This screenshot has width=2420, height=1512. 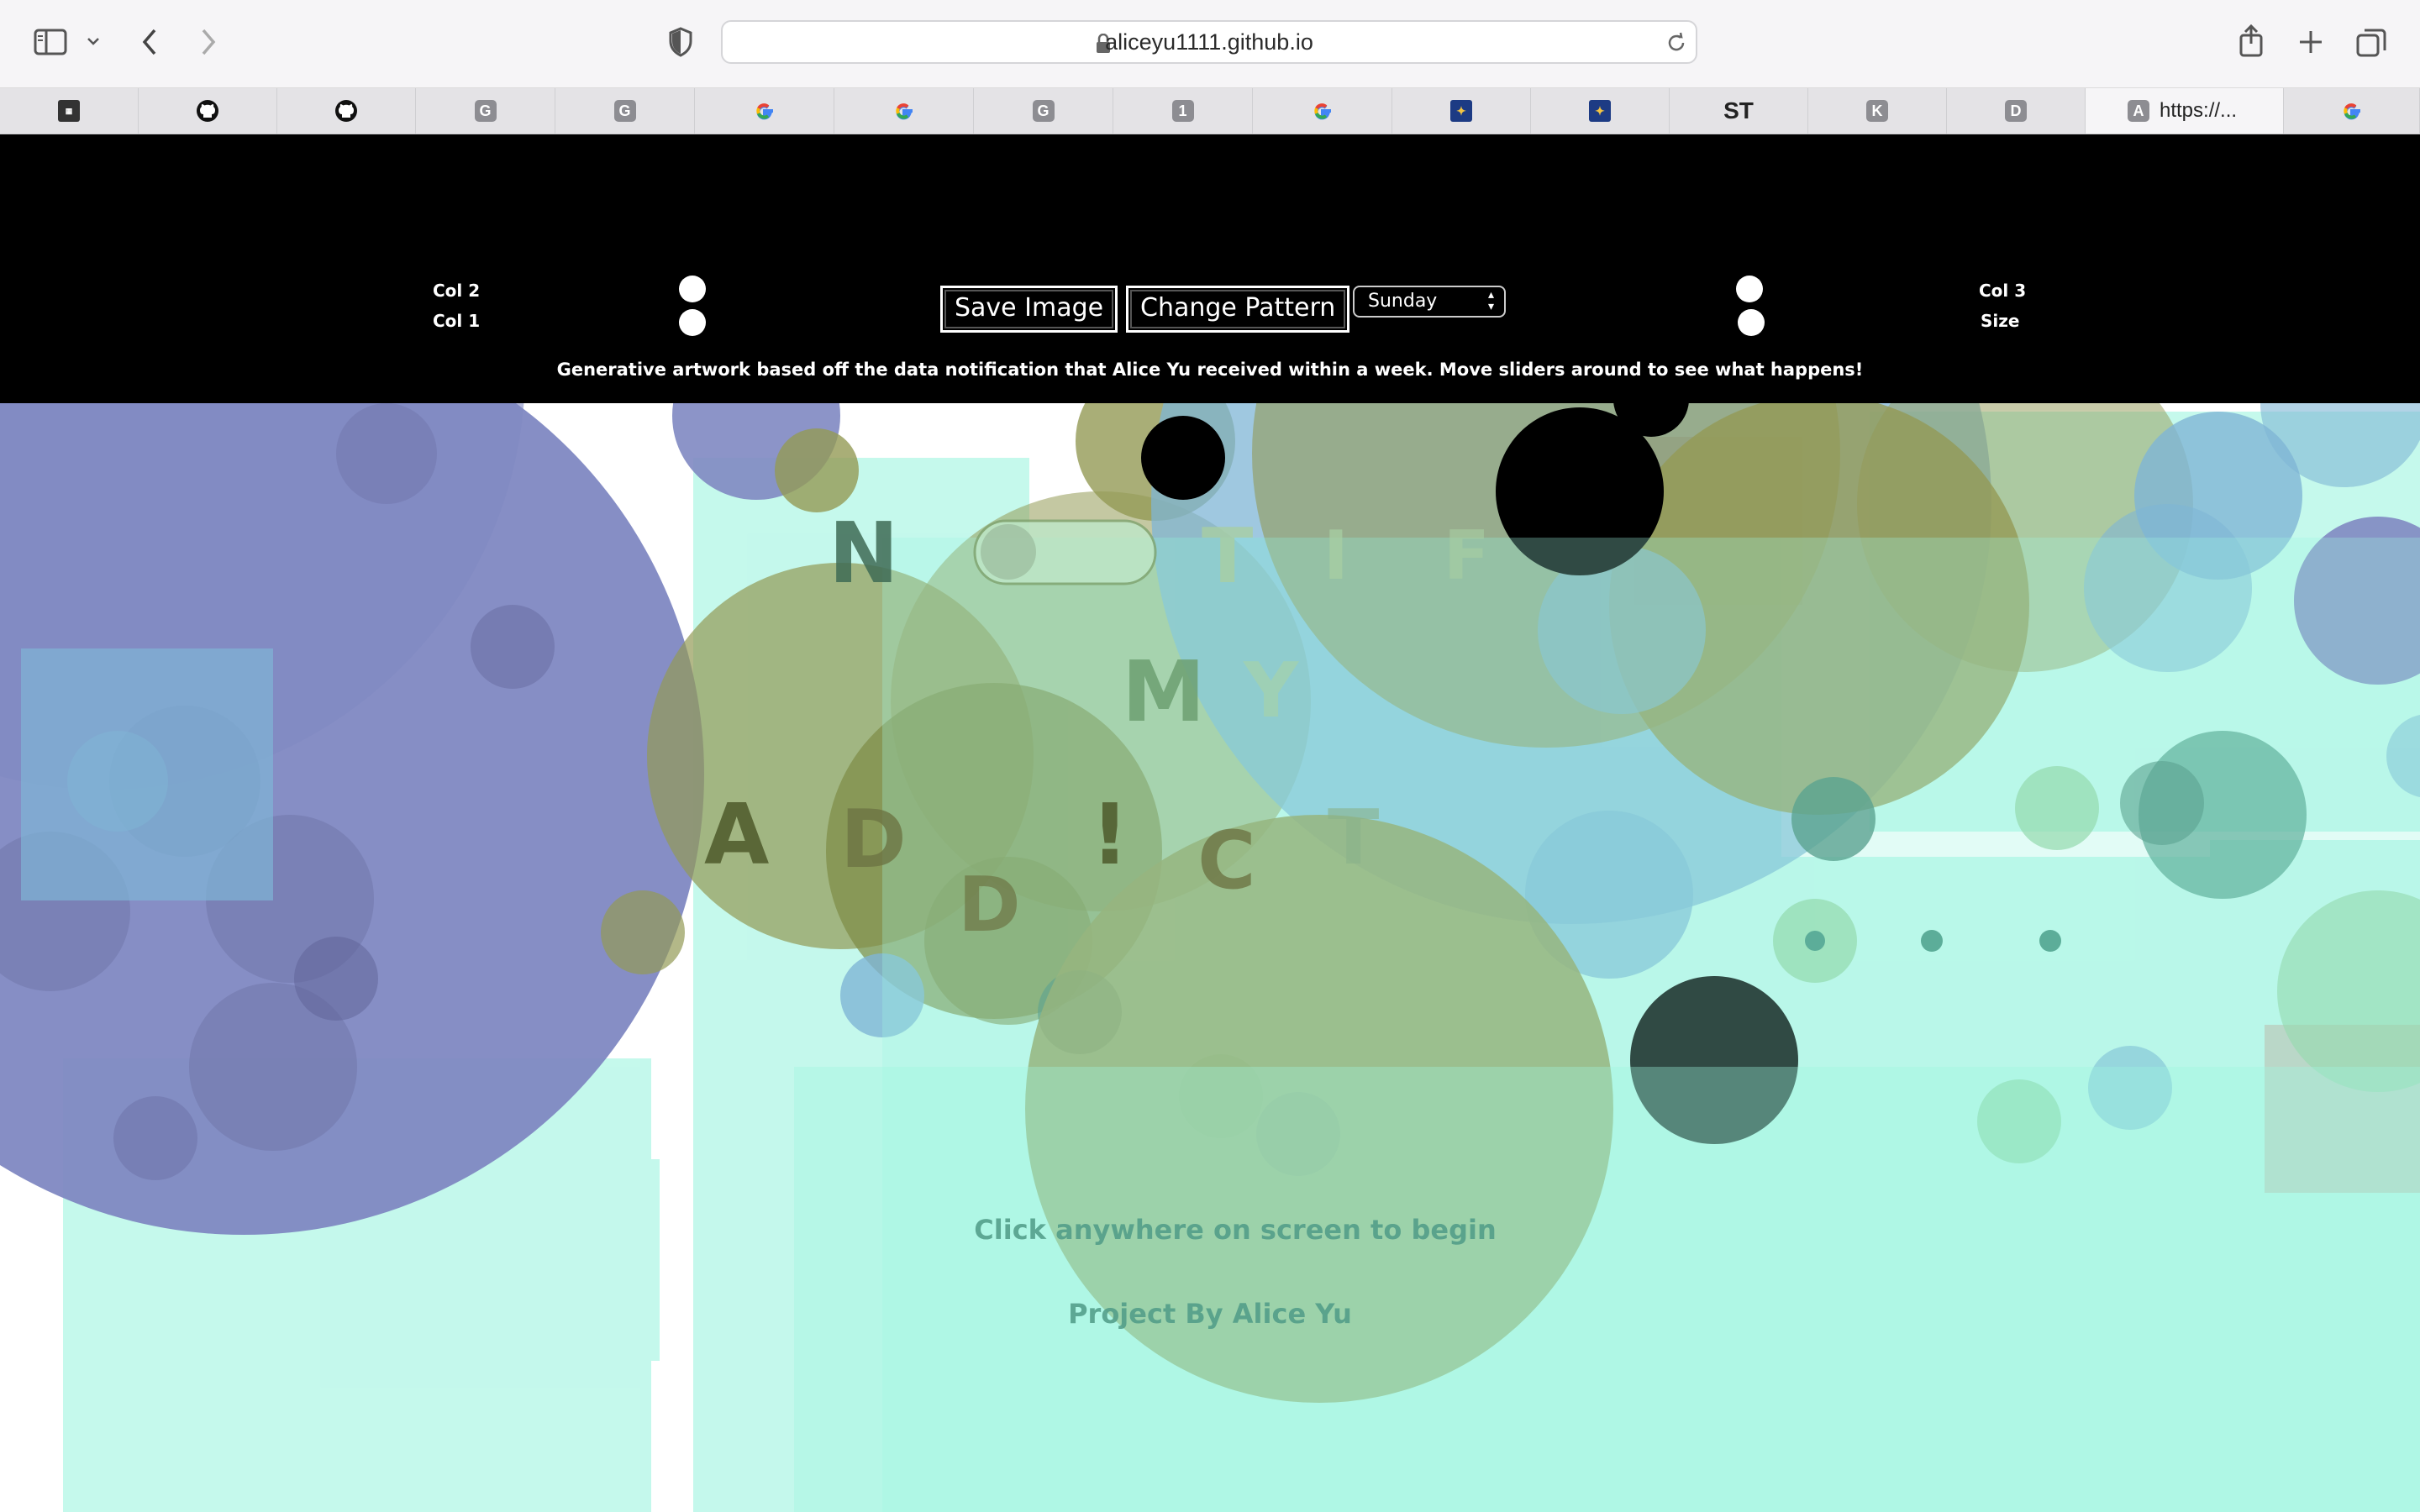 I want to click on tab: ST, so click(x=1739, y=111).